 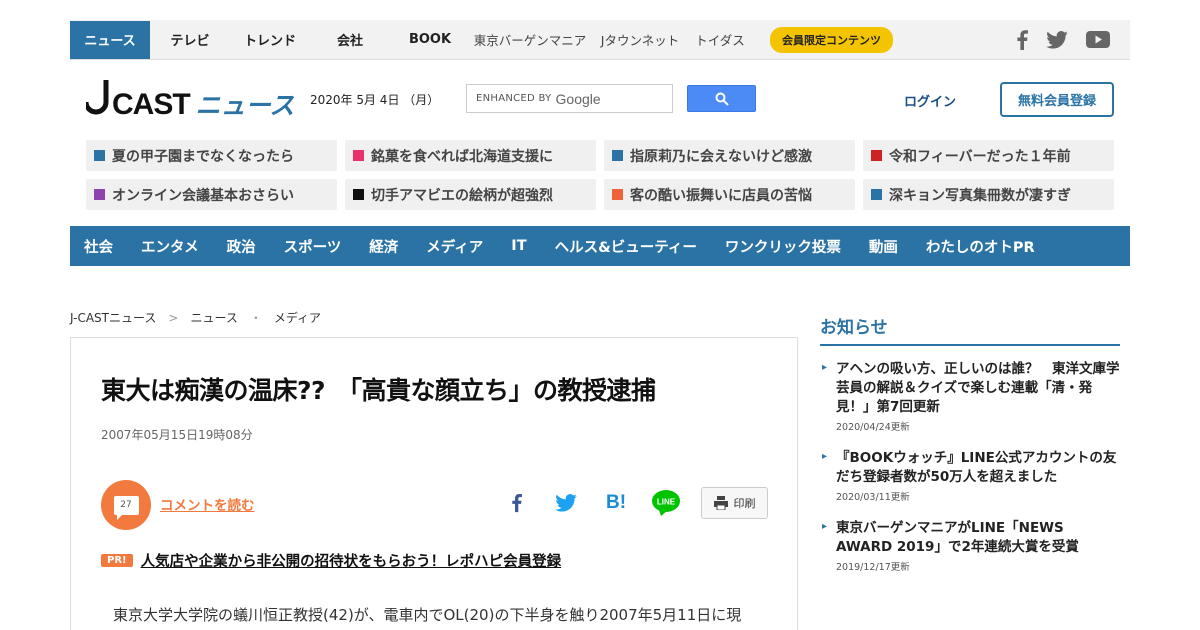 What do you see at coordinates (241, 246) in the screenshot?
I see `category-politics: 政治` at bounding box center [241, 246].